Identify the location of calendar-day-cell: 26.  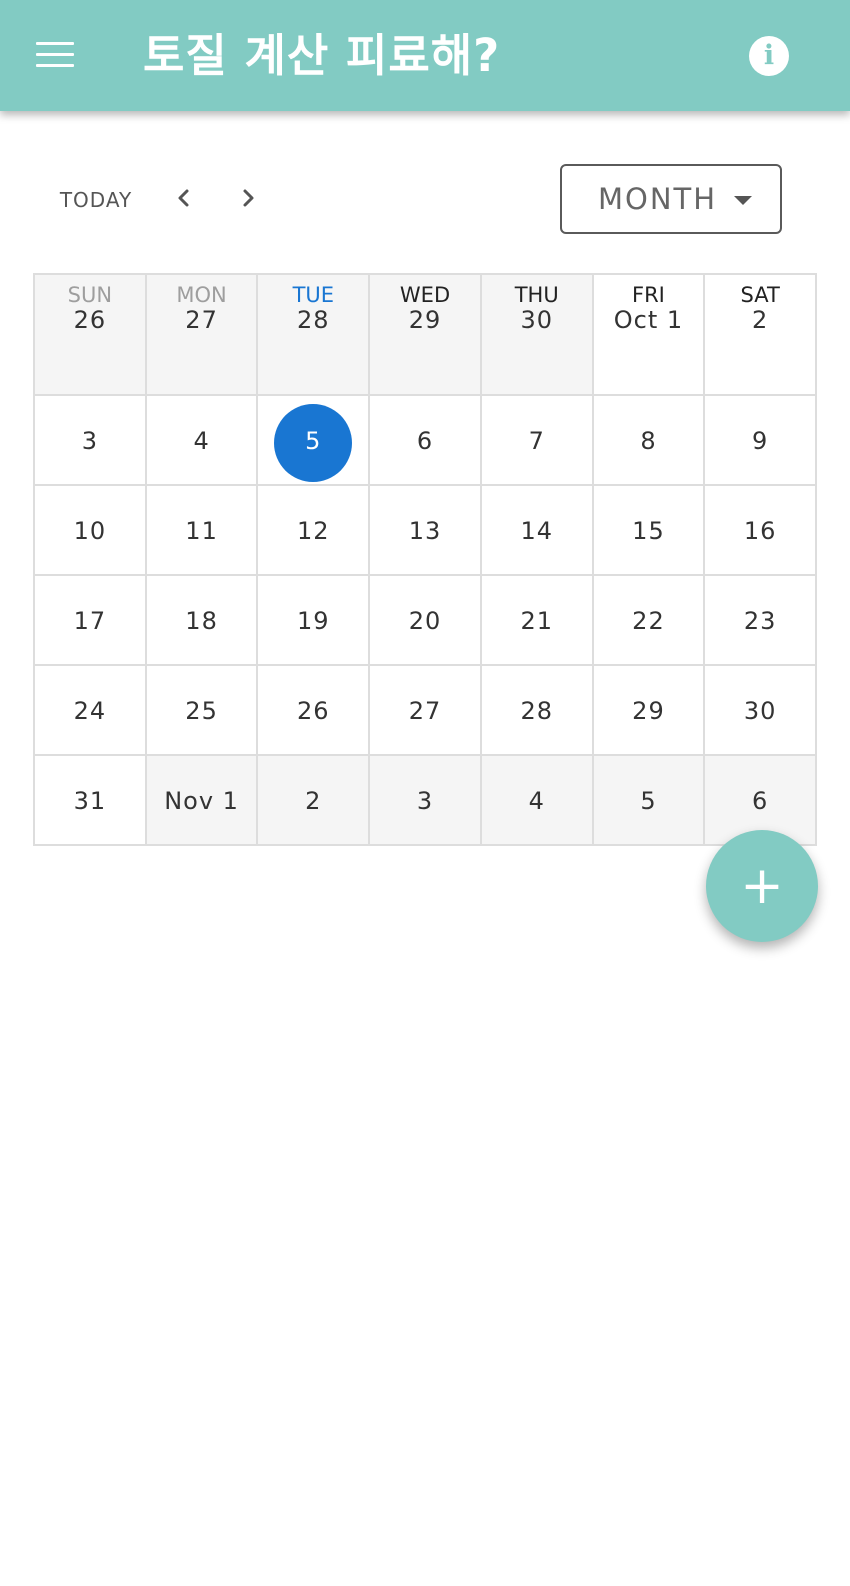
(314, 711).